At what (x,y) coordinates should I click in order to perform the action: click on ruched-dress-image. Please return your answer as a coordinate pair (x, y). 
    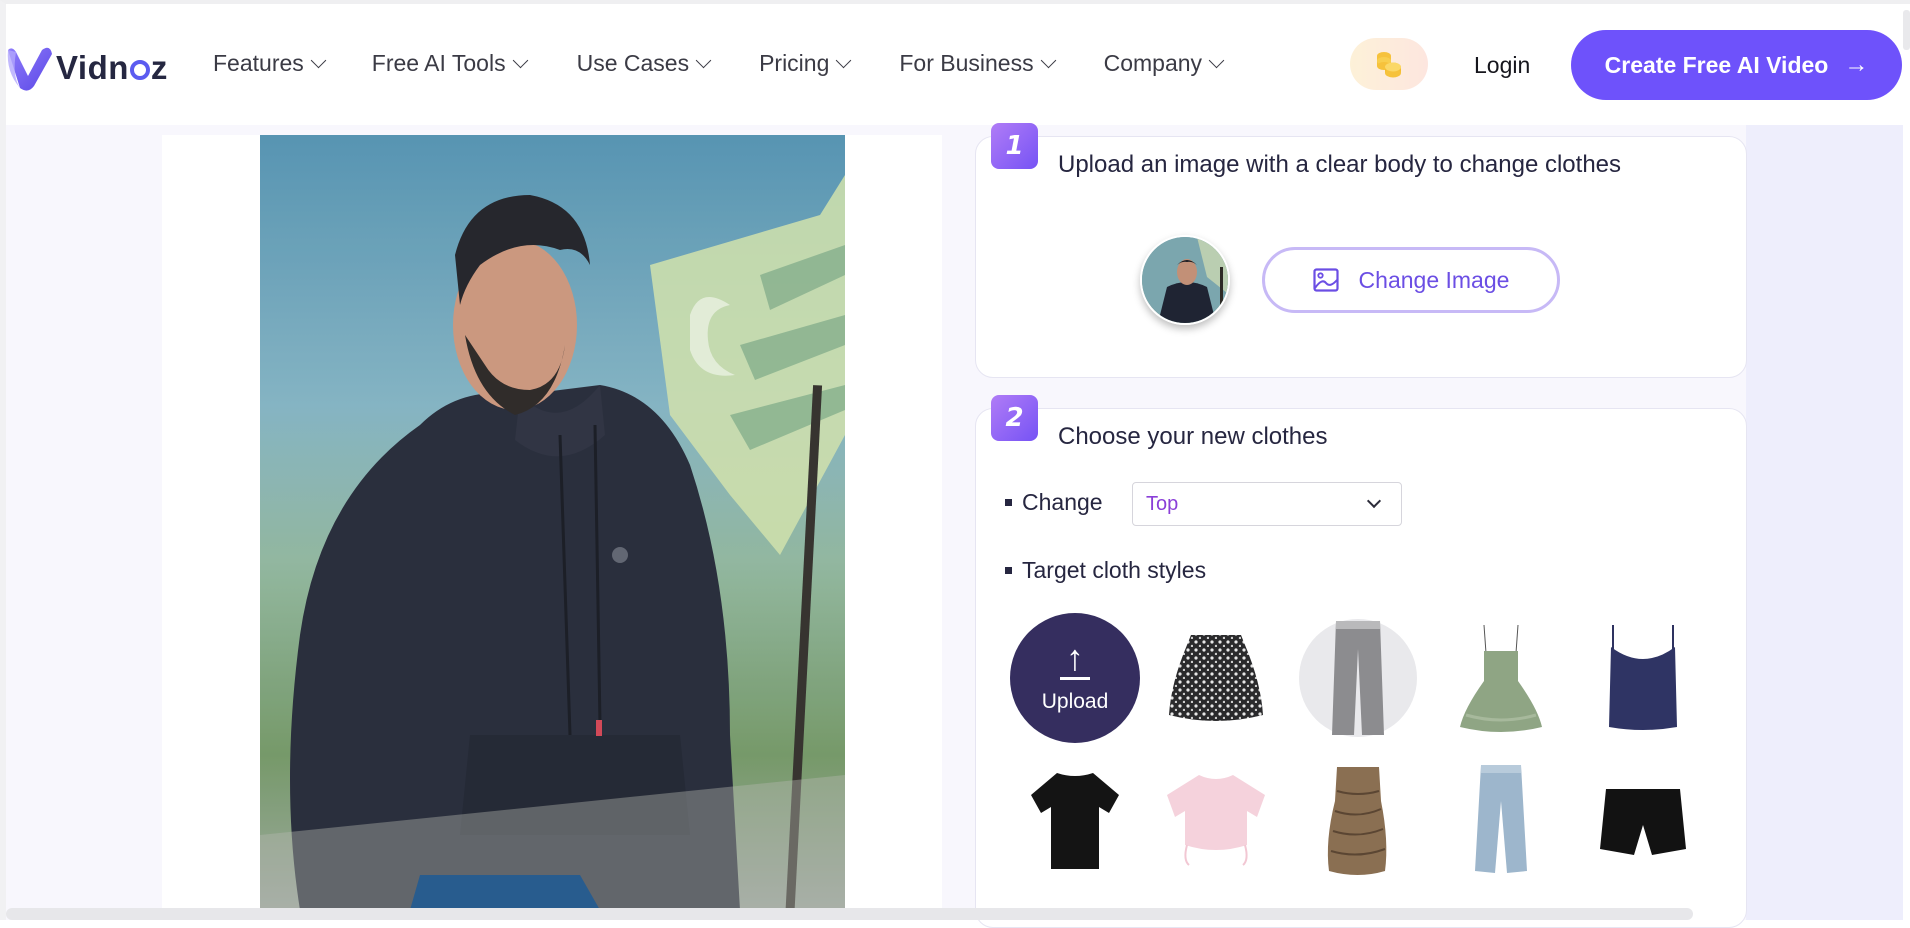
    Looking at the image, I should click on (1357, 821).